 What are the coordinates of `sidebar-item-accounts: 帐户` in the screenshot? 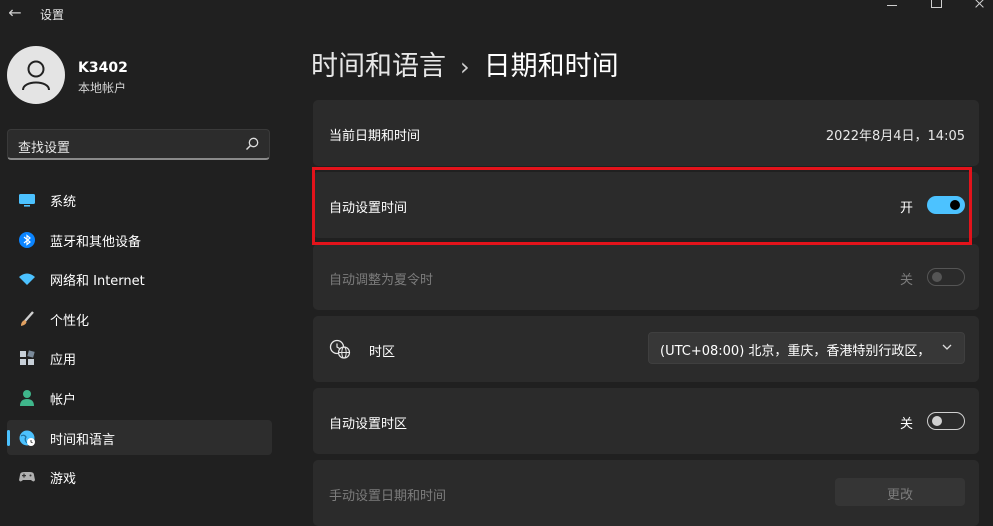 It's located at (139, 397).